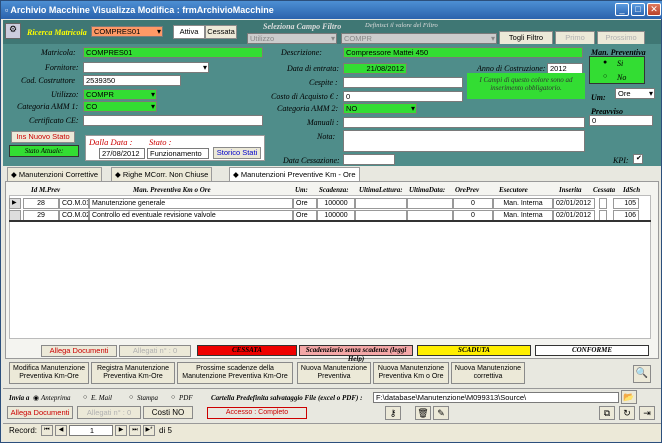  I want to click on kpi-label: KPI:, so click(621, 160).